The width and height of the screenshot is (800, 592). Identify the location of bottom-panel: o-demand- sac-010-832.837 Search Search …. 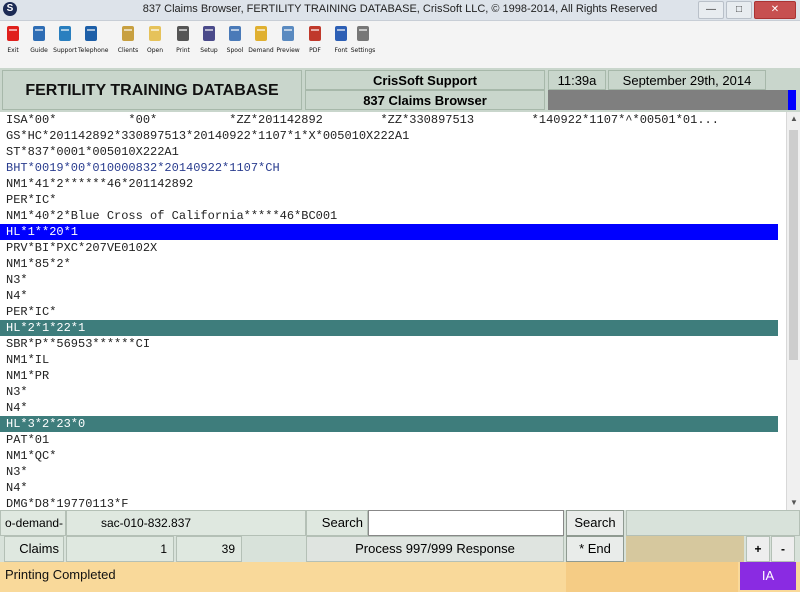
(400, 536).